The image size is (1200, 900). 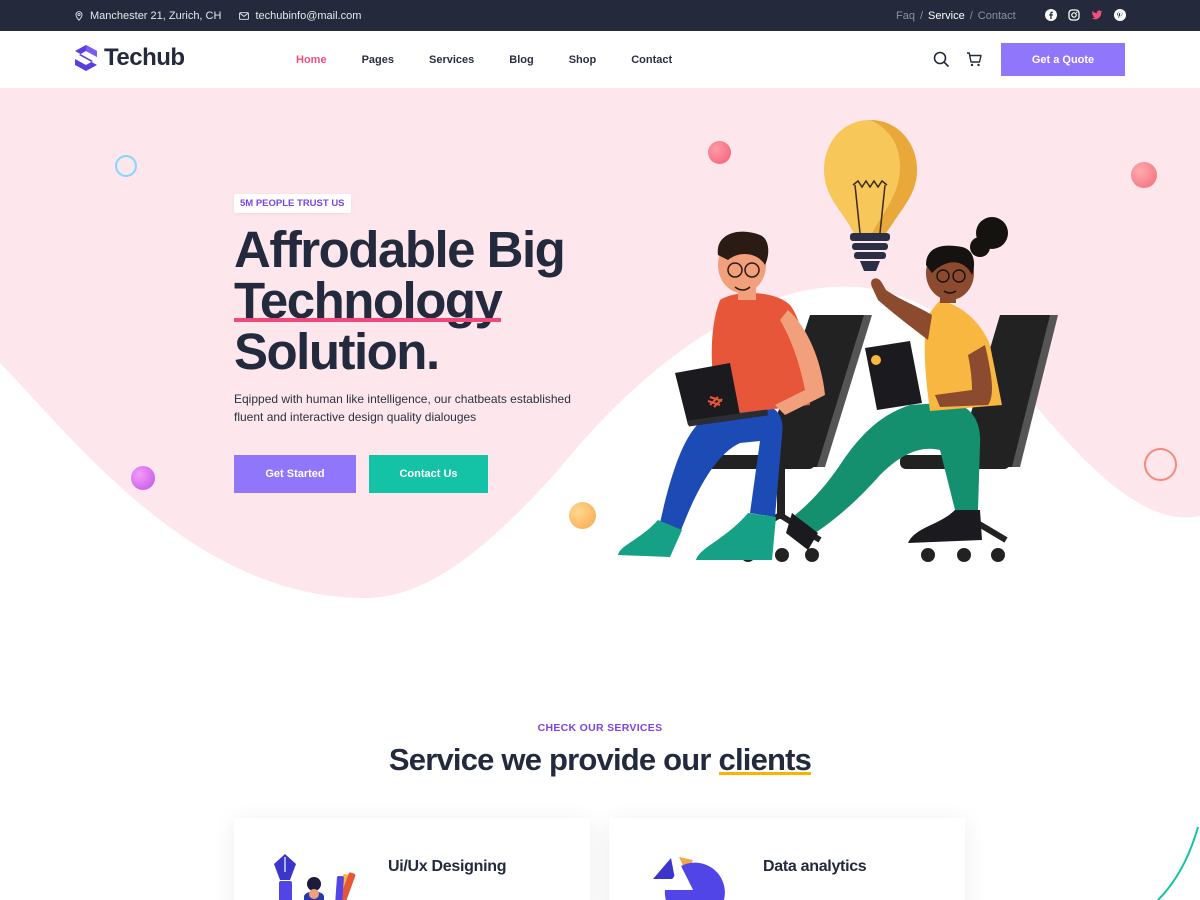 What do you see at coordinates (295, 474) in the screenshot?
I see `get-started-button: Get Started` at bounding box center [295, 474].